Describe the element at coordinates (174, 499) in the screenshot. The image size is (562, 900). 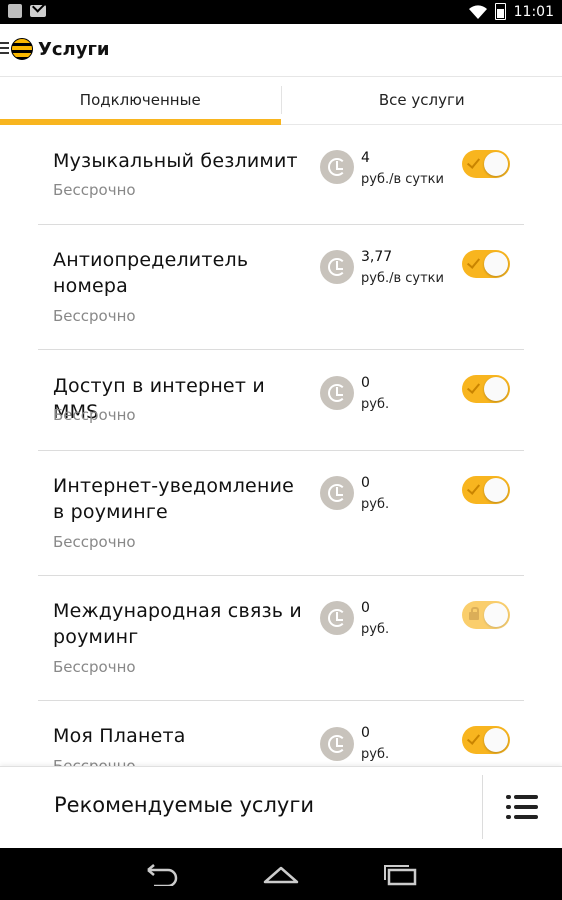
I see `service-name: Интернет-уведомление в роуминге` at that location.